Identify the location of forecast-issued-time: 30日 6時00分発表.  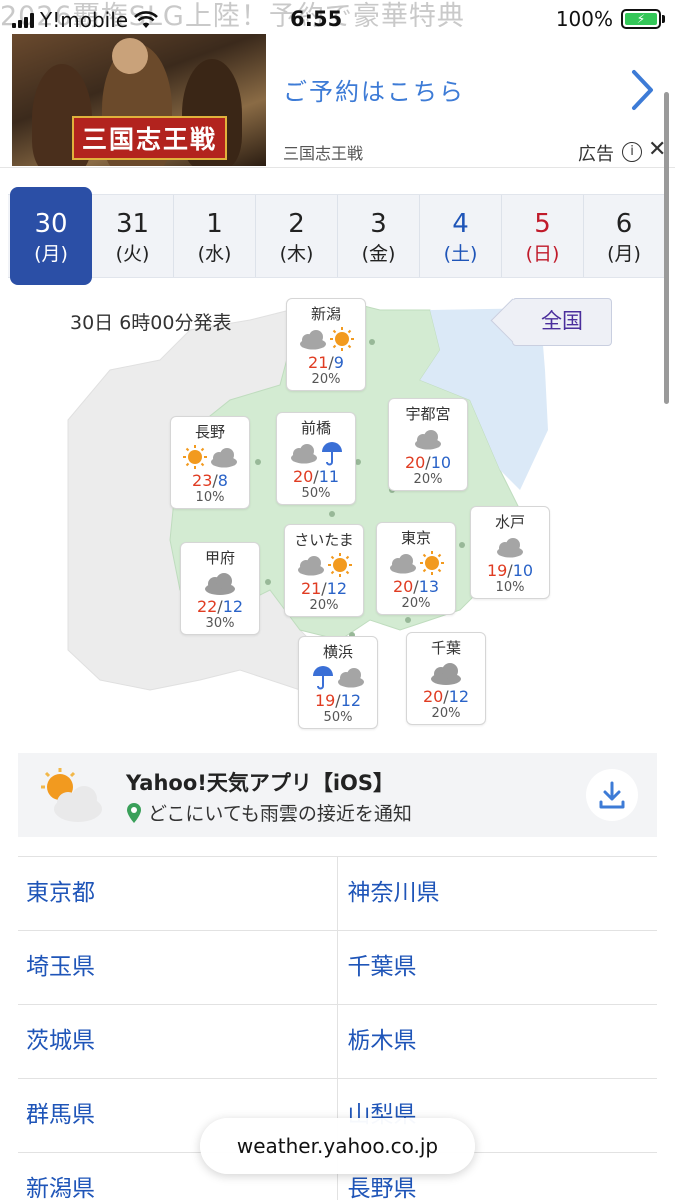
(151, 323).